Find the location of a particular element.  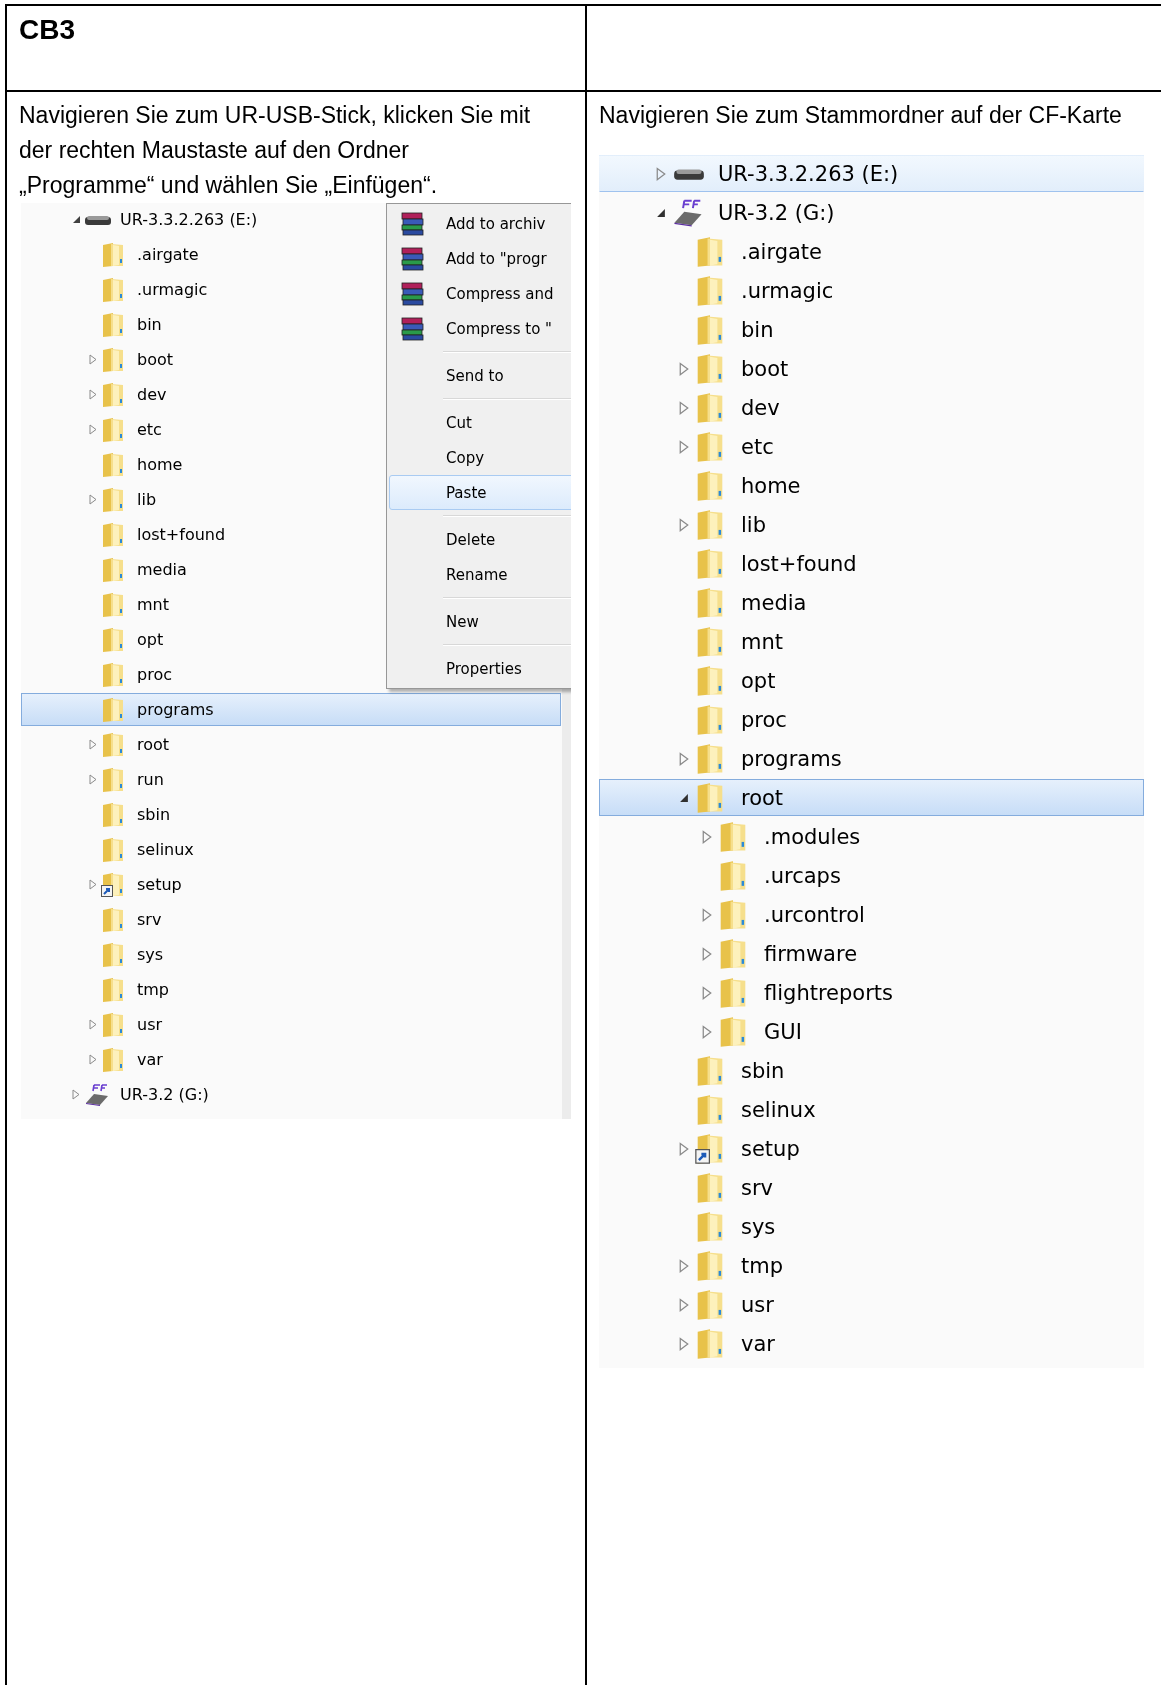

menu-item: New is located at coordinates (480, 621).